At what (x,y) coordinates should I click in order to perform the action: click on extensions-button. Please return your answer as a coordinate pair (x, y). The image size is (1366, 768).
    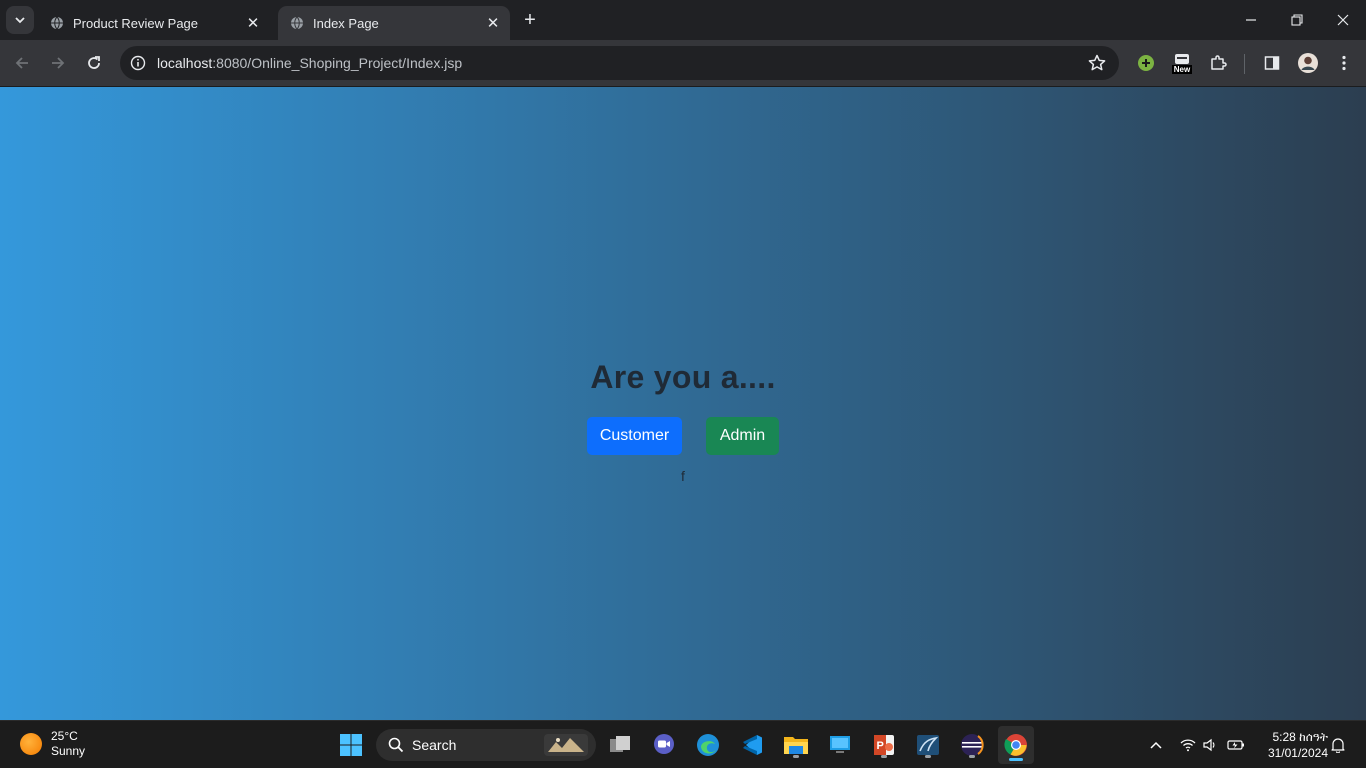
    Looking at the image, I should click on (1218, 63).